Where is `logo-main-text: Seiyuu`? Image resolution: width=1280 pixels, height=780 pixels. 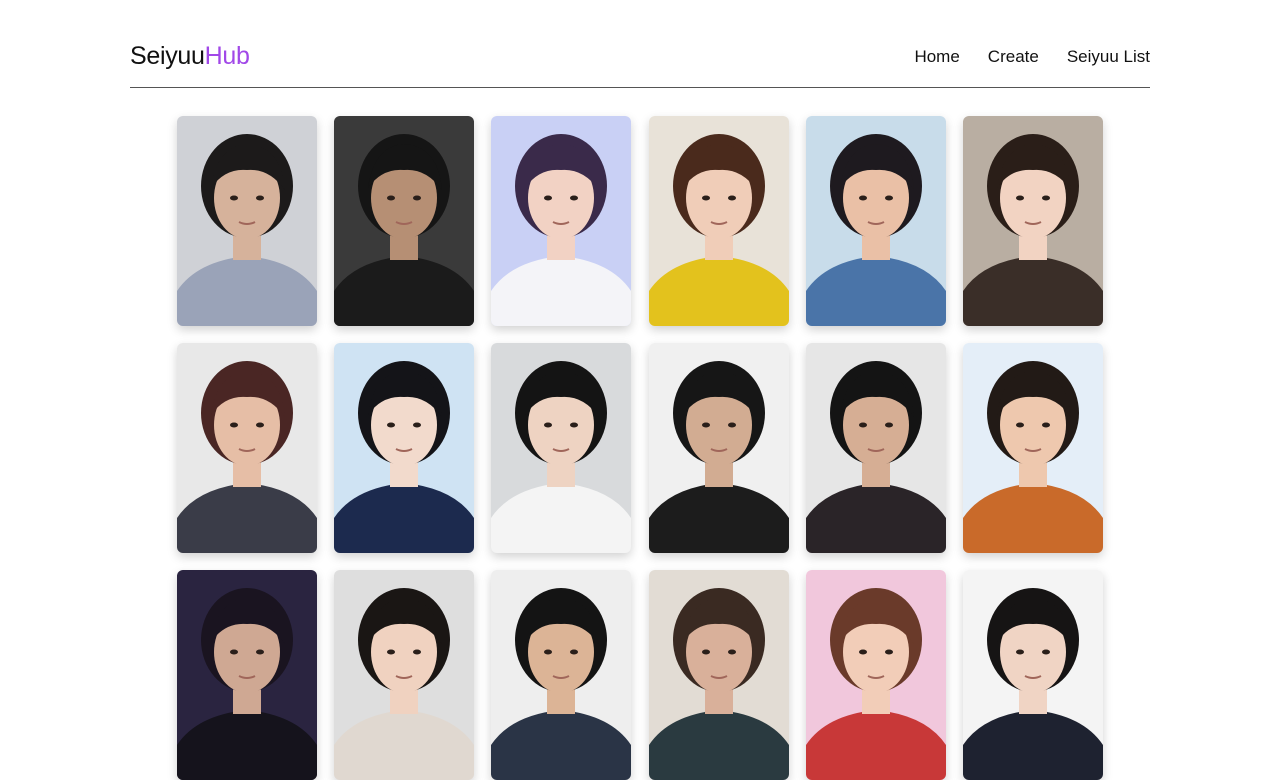
logo-main-text: Seiyuu is located at coordinates (167, 56).